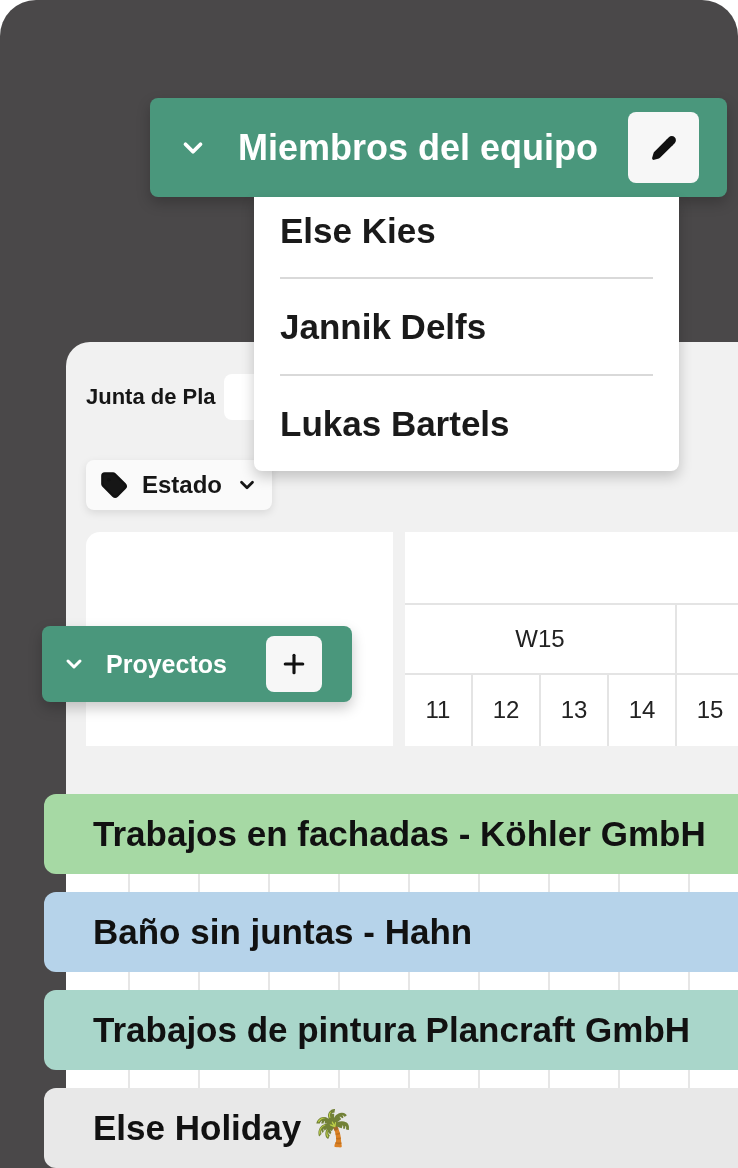  Describe the element at coordinates (466, 325) in the screenshot. I see `member-item: Jannik Delfs` at that location.